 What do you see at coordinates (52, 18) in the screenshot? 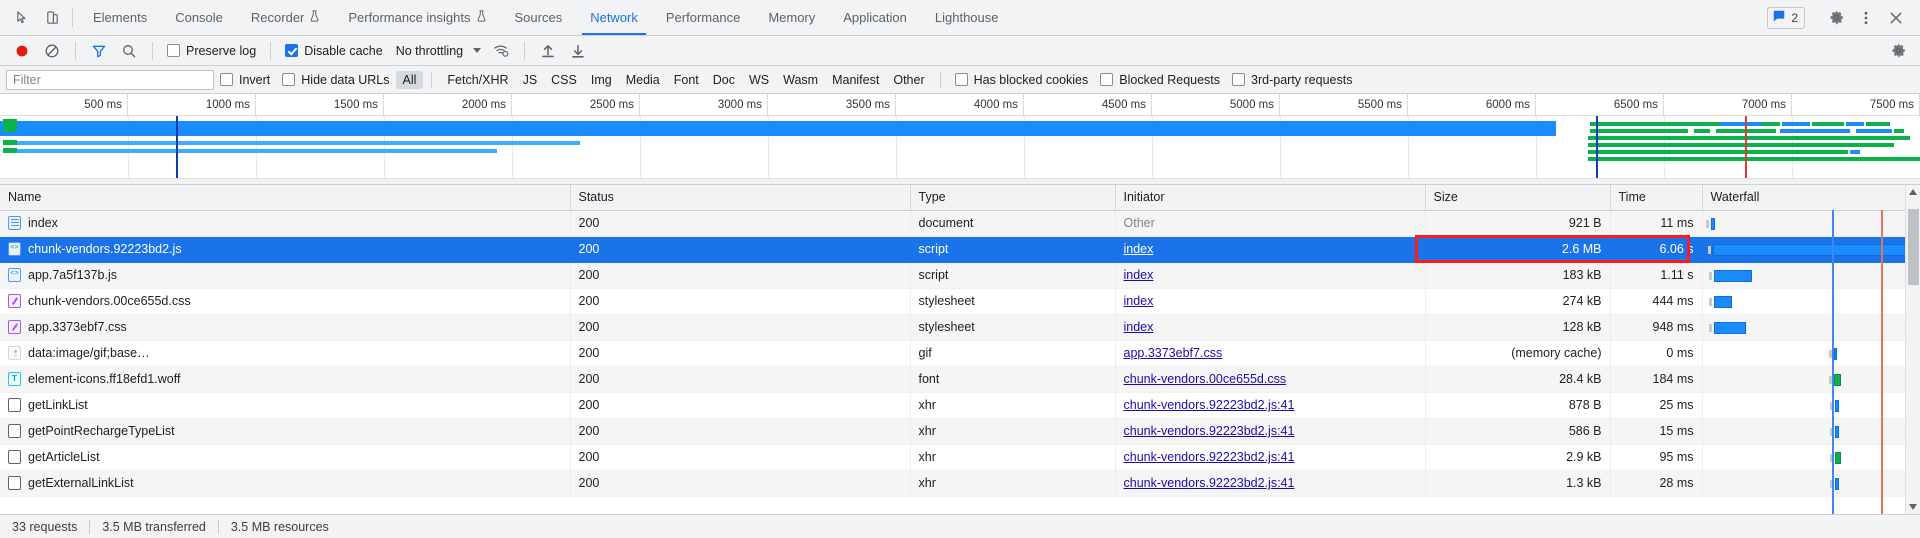
I see `device-toolbar-icon` at bounding box center [52, 18].